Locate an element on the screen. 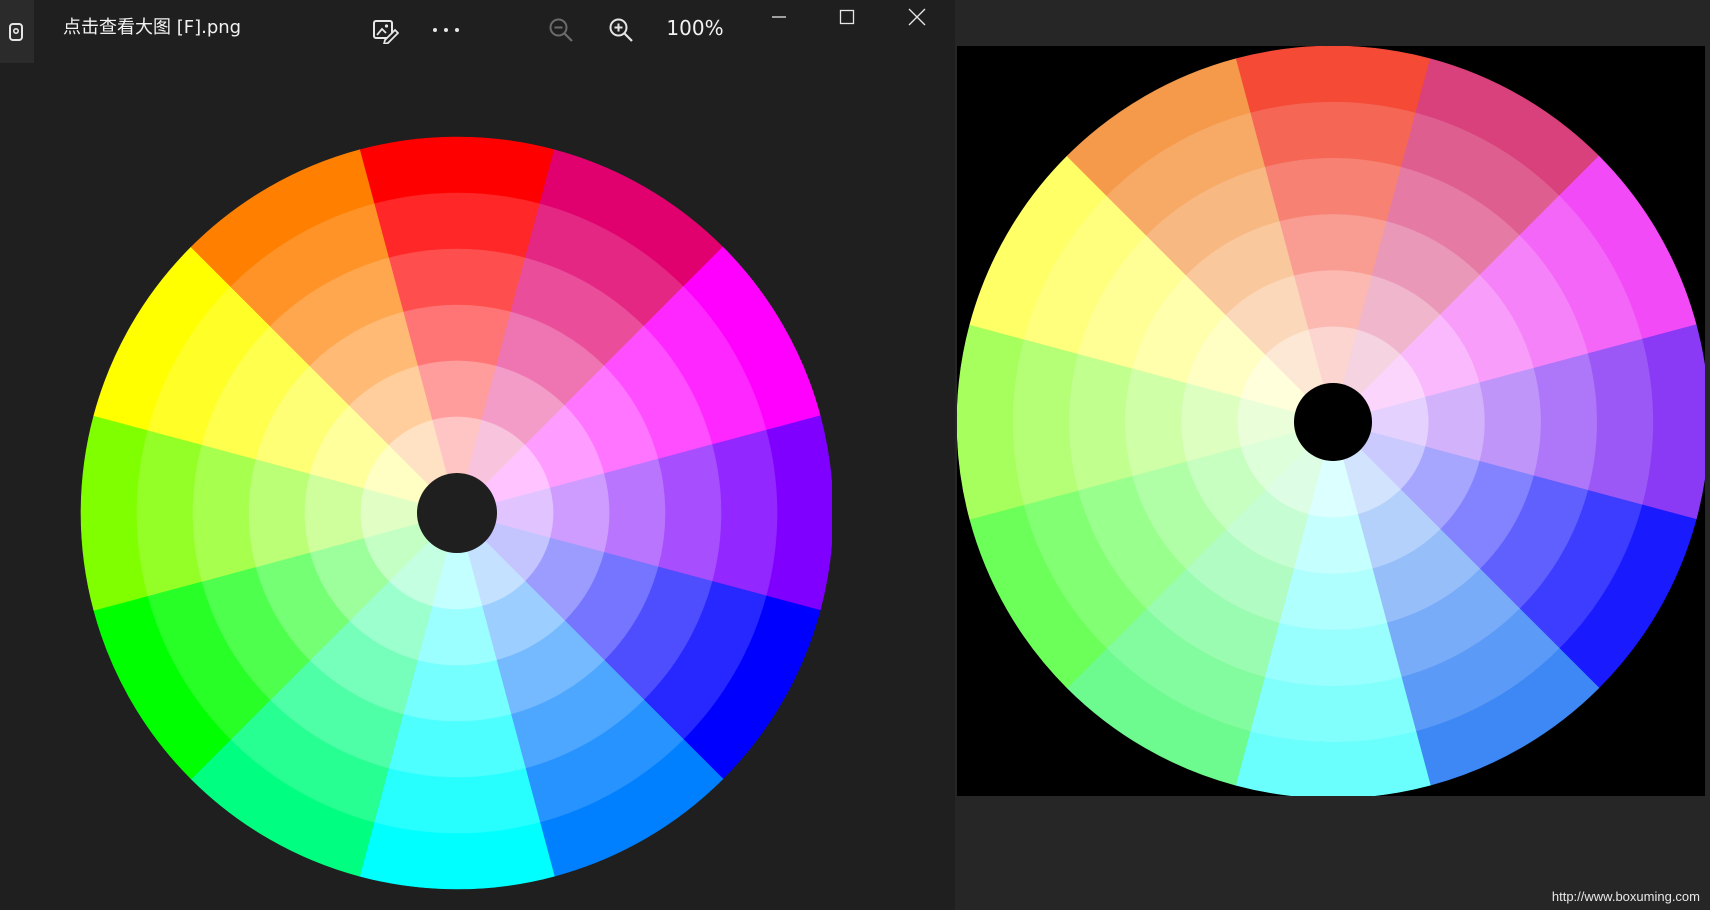 The height and width of the screenshot is (910, 1710). window-title: 点击查看大图 [F].png is located at coordinates (152, 27).